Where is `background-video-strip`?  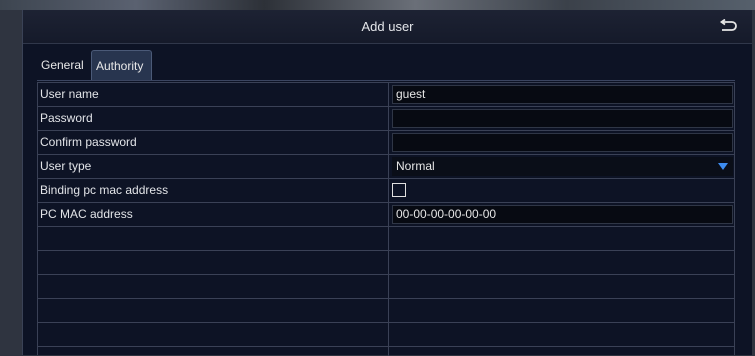
background-video-strip is located at coordinates (377, 5).